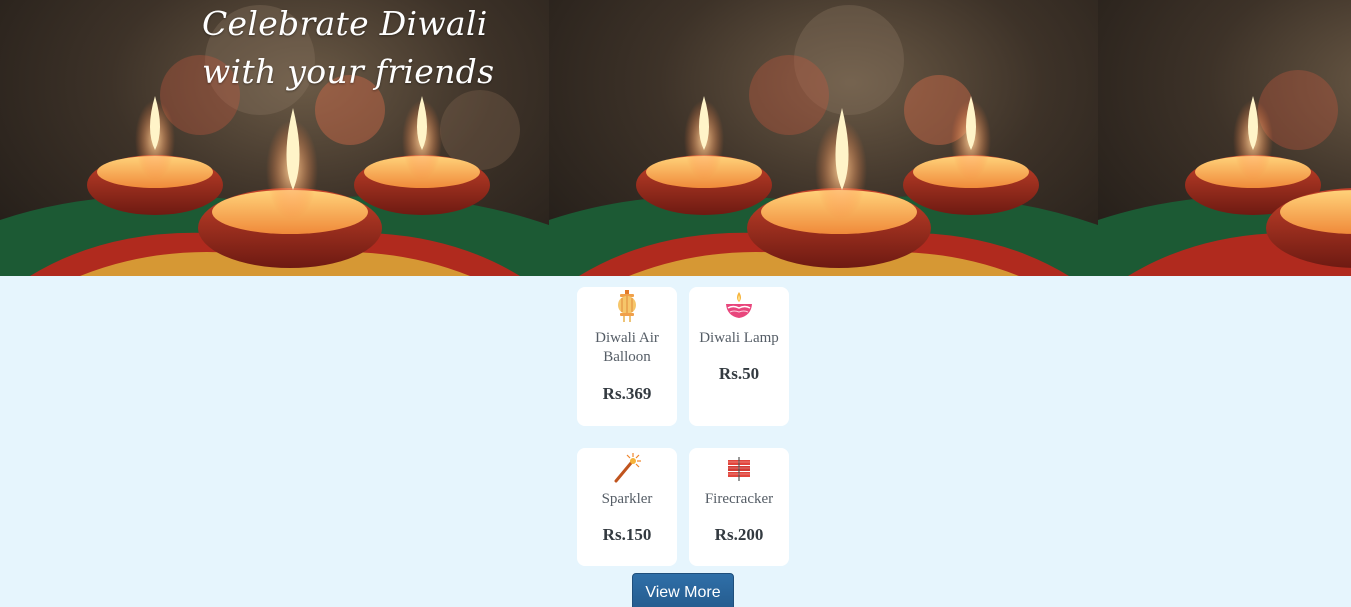 The image size is (1351, 607). What do you see at coordinates (1224, 138) in the screenshot?
I see `hero-image-diyas` at bounding box center [1224, 138].